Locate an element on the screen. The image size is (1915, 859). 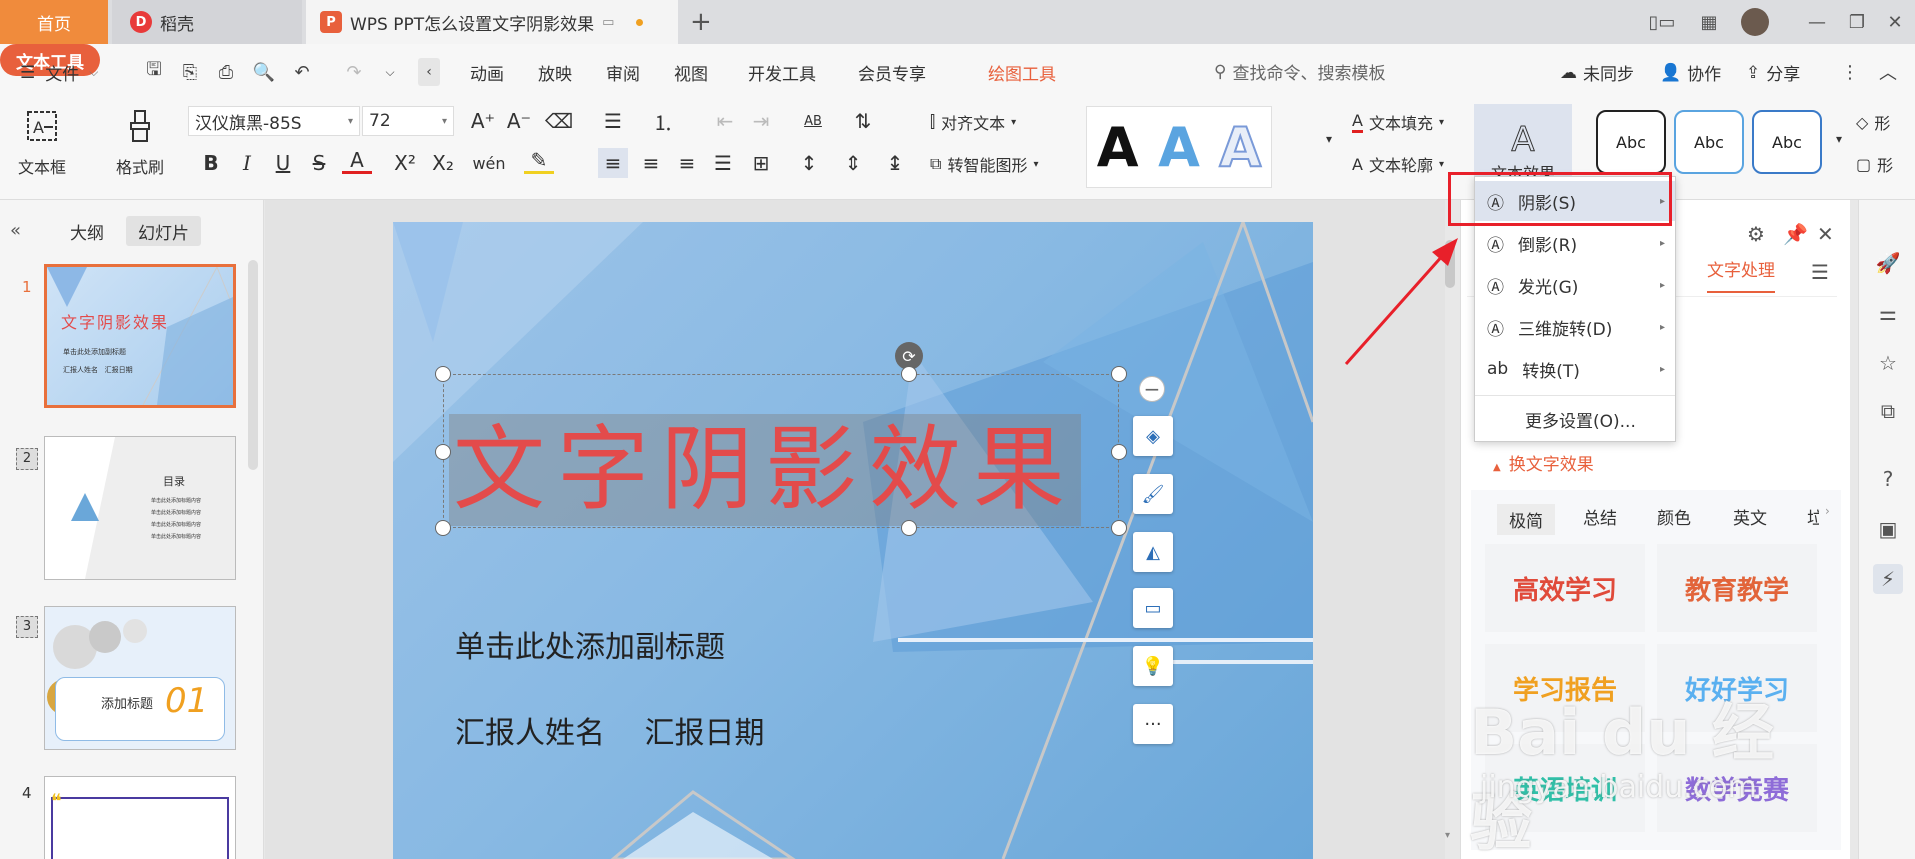
phonetic-button: wén is located at coordinates (488, 163).